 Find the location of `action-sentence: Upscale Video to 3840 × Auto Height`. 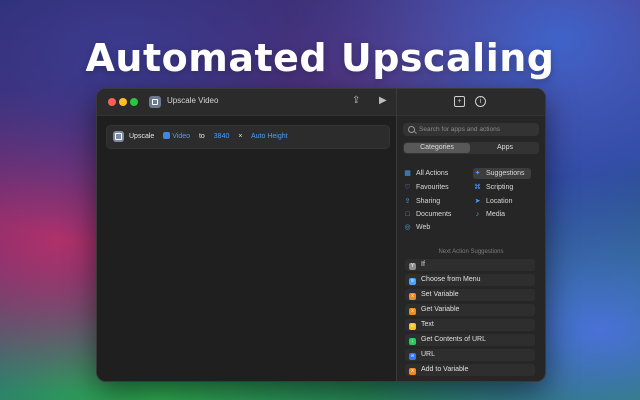

action-sentence: Upscale Video to 3840 × Auto Height is located at coordinates (212, 136).